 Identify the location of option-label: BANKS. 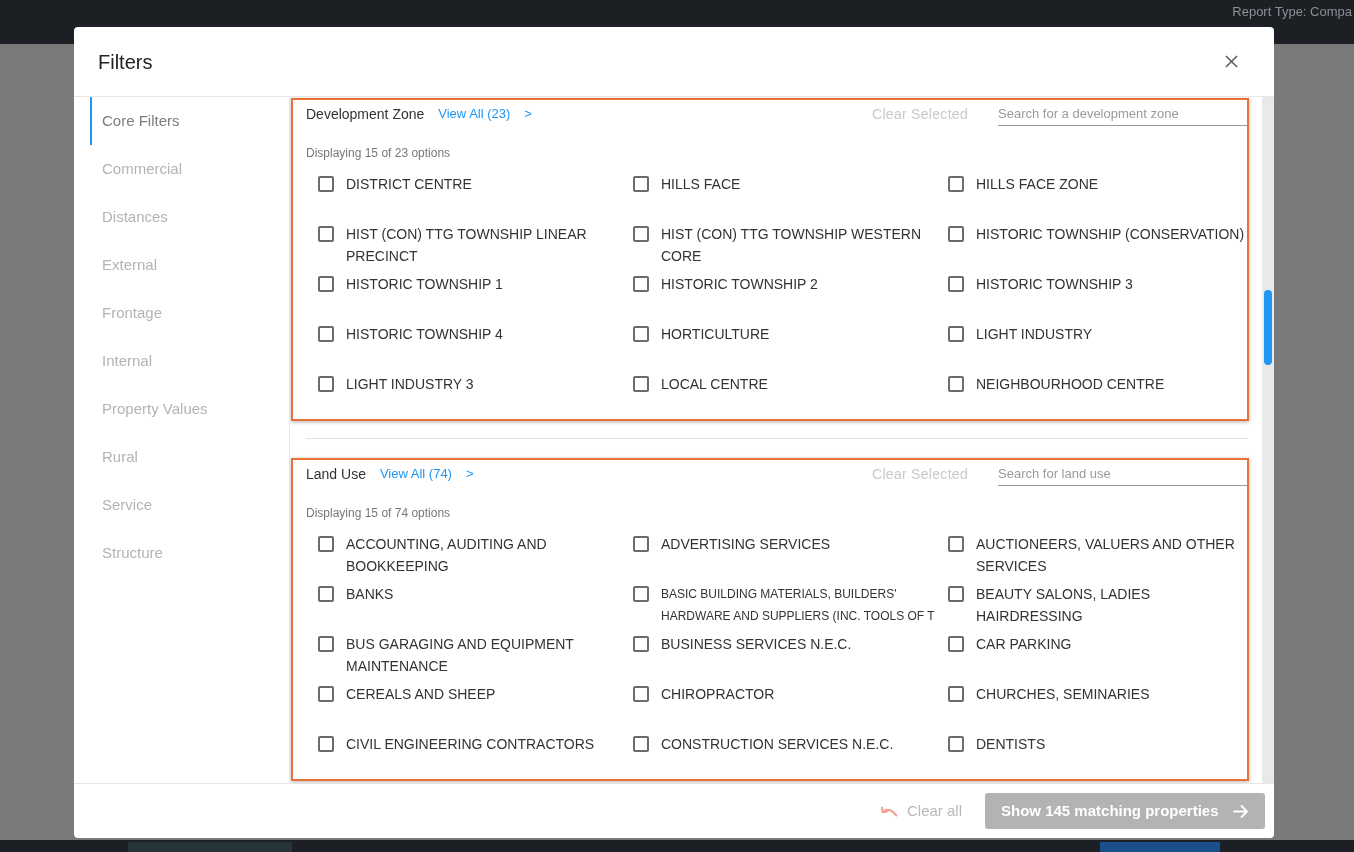
(370, 594).